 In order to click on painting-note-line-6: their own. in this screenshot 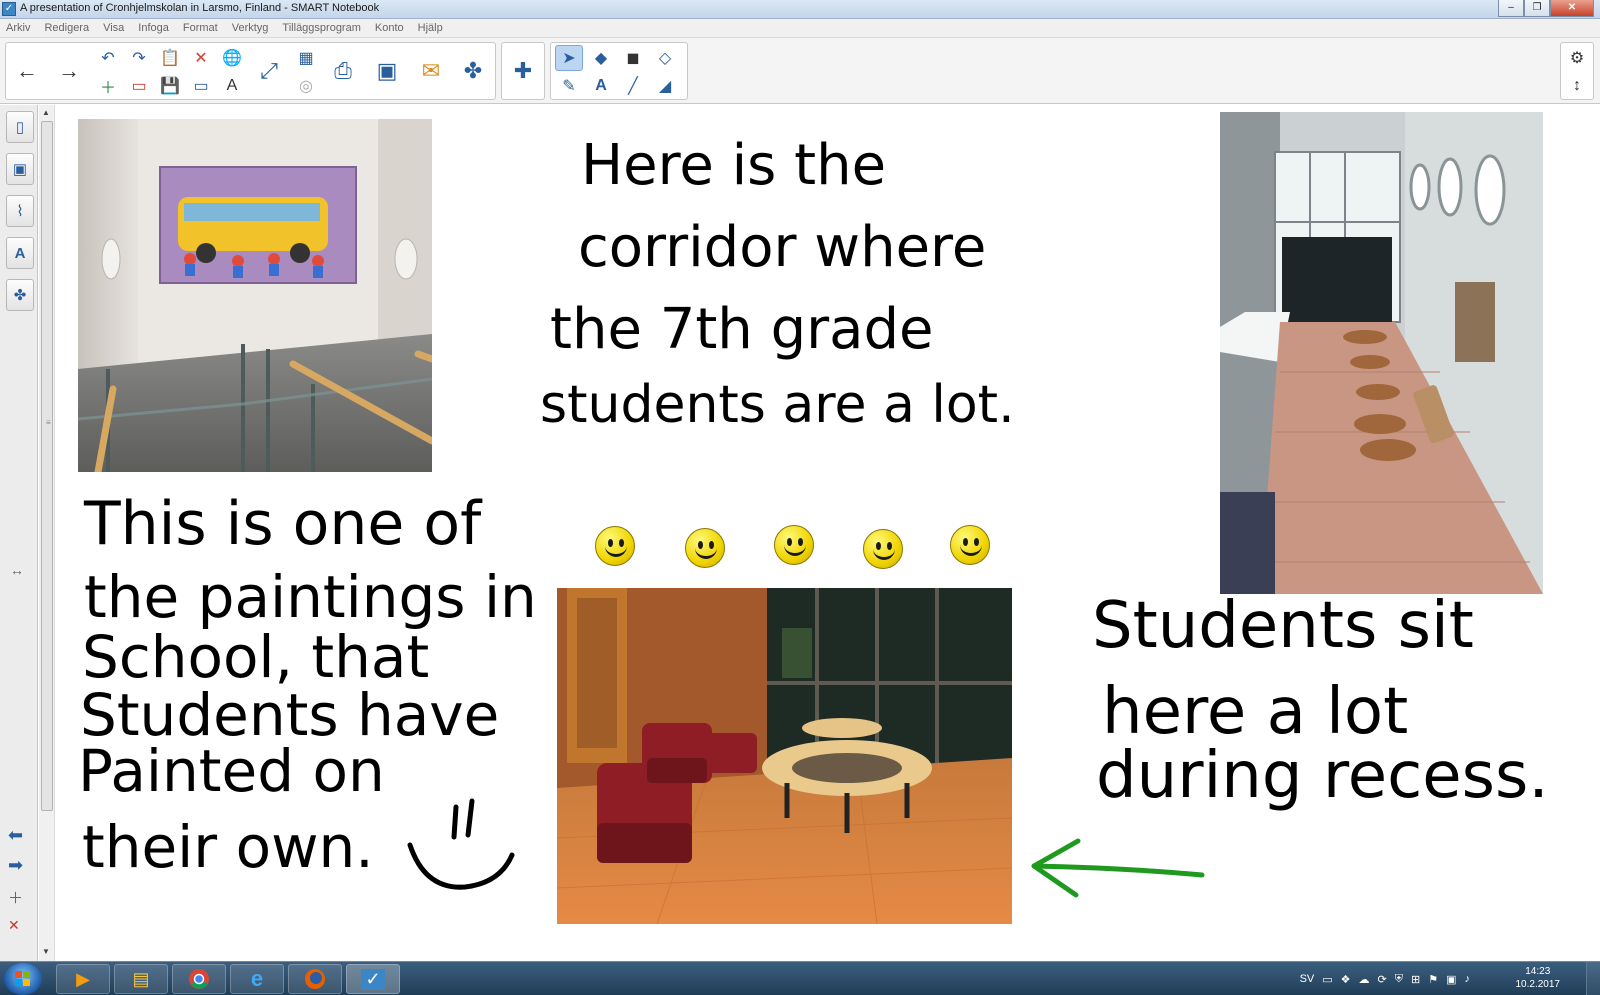, I will do `click(228, 847)`.